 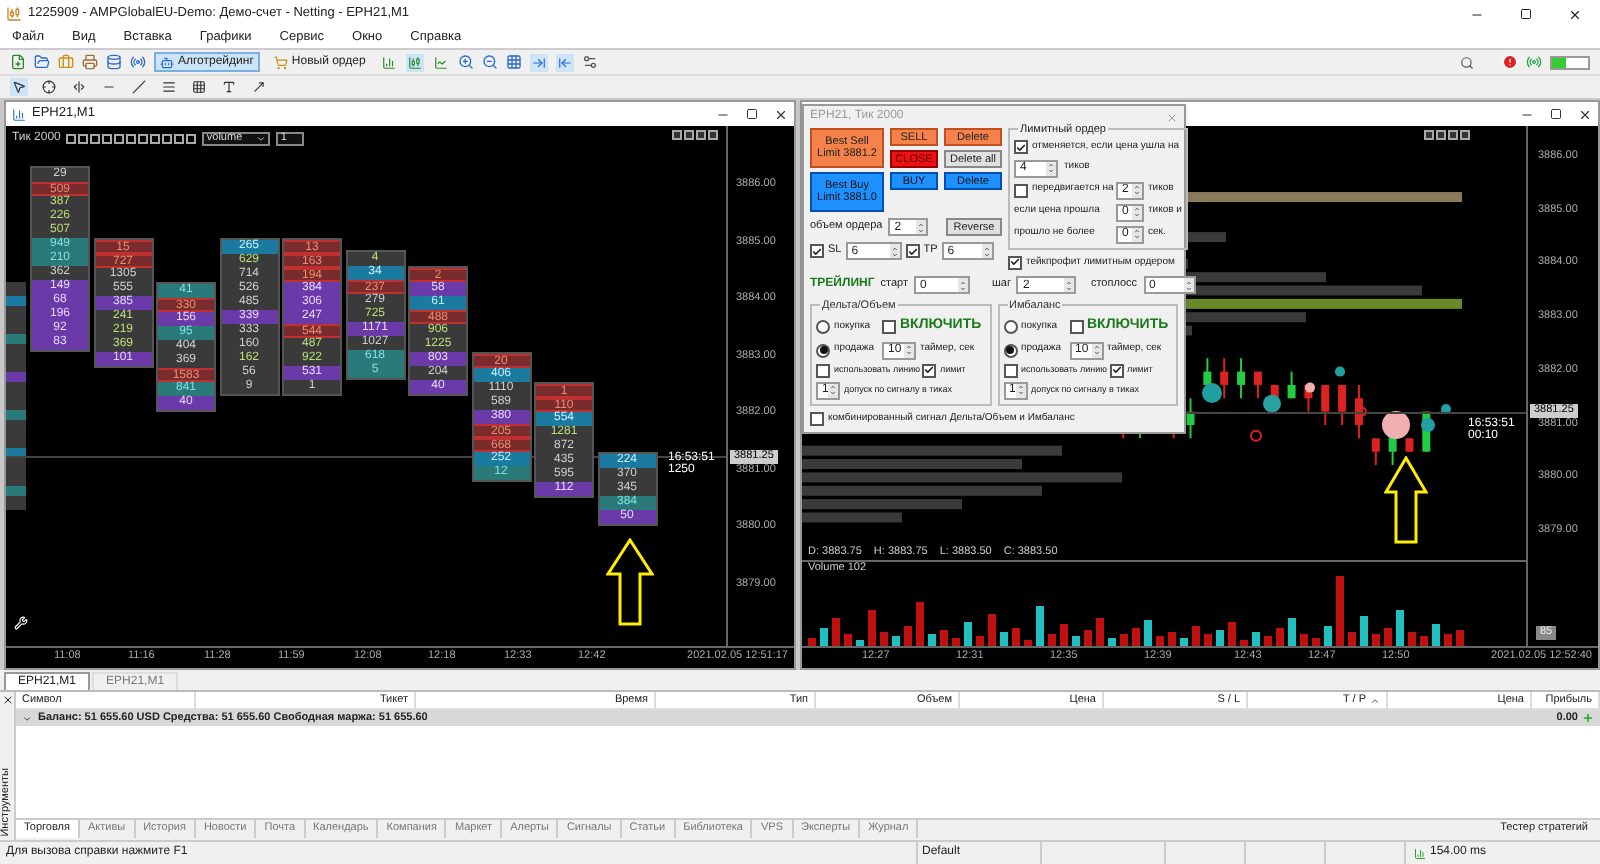 What do you see at coordinates (1467, 62) in the screenshot?
I see `search-icon` at bounding box center [1467, 62].